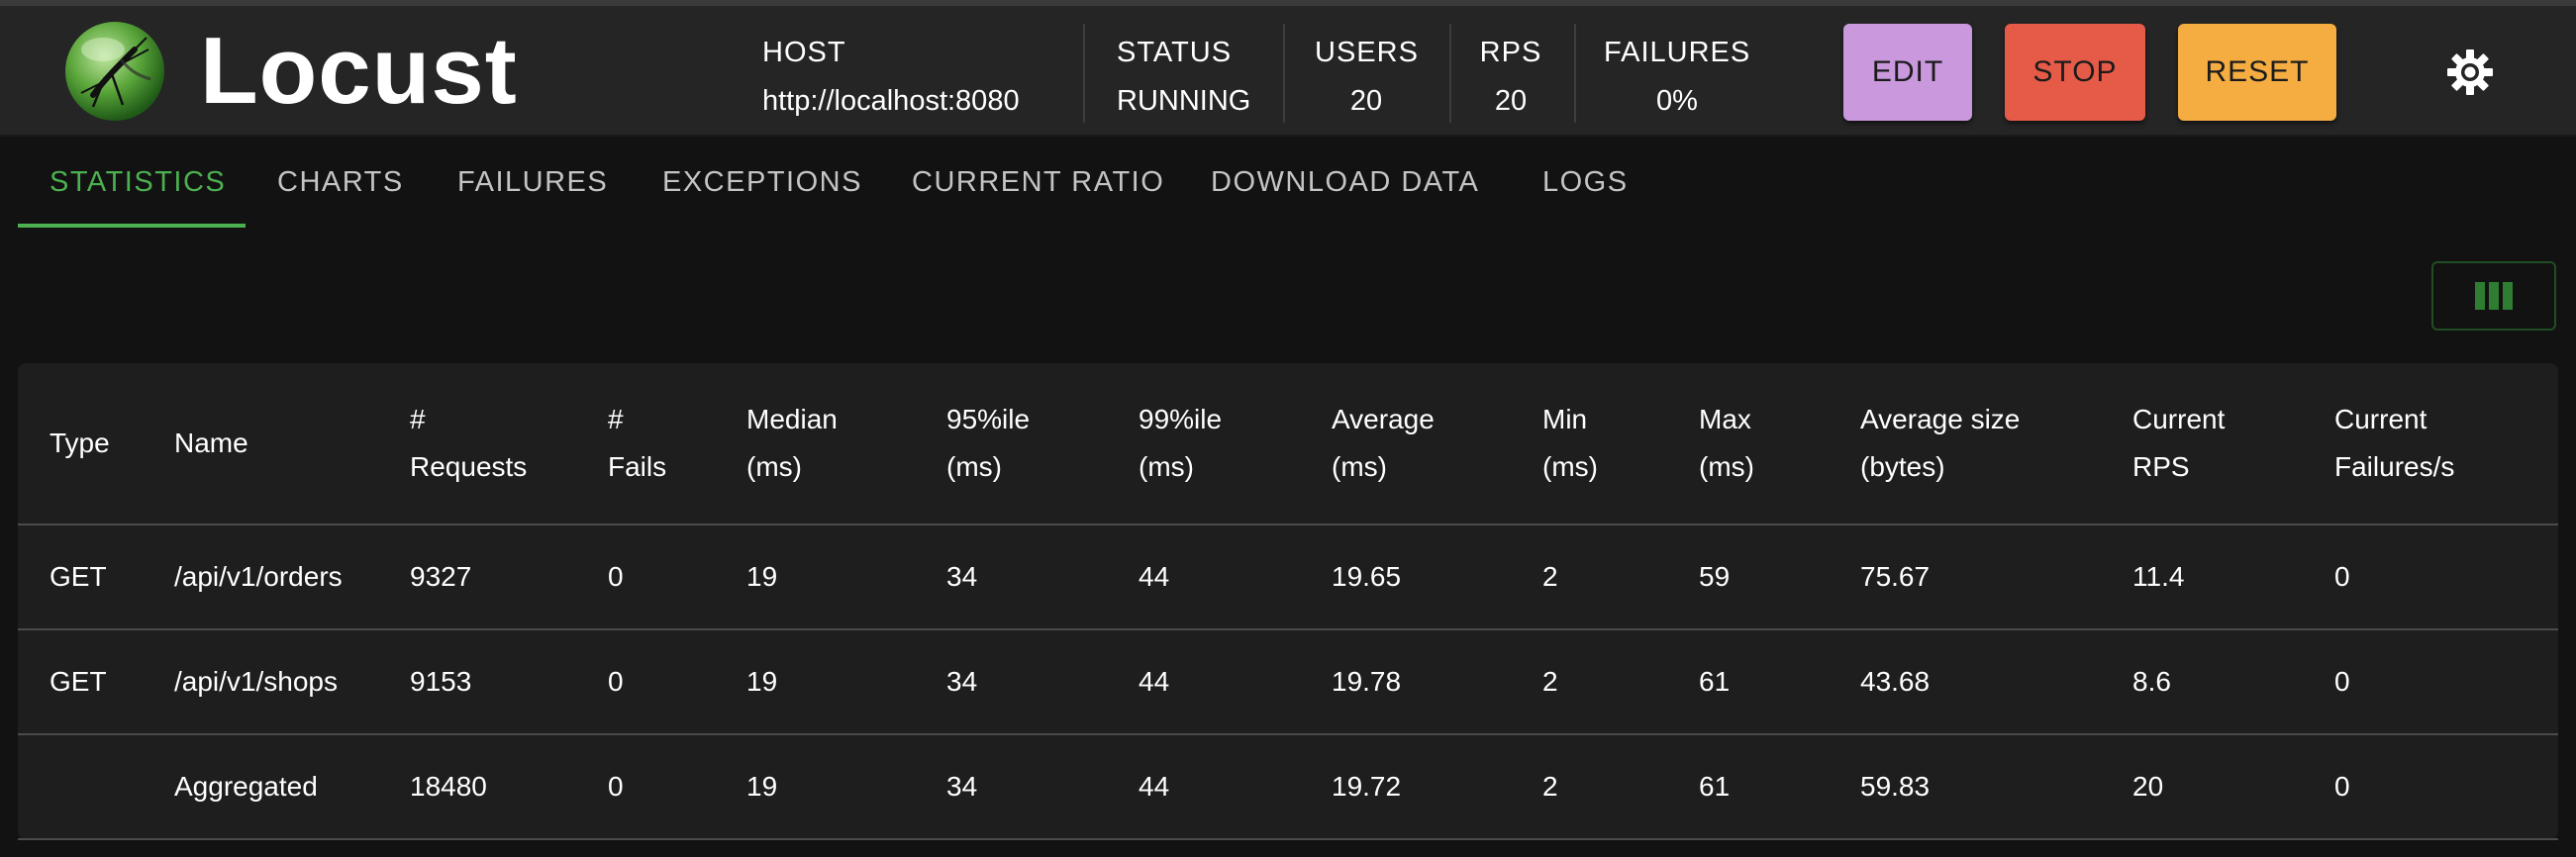 This screenshot has height=857, width=2576. Describe the element at coordinates (341, 182) in the screenshot. I see `tab-charts: CHARTS` at that location.